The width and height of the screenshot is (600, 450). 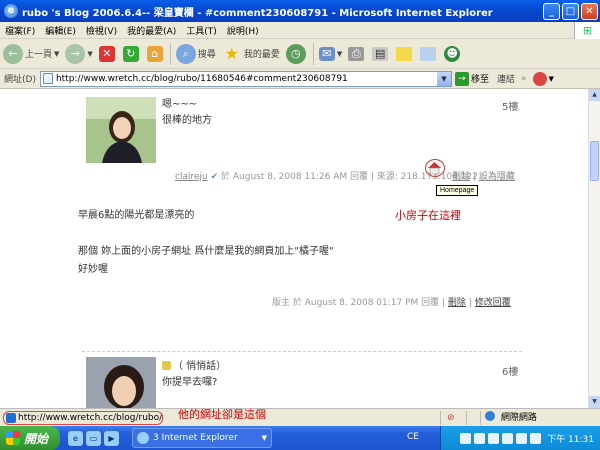 What do you see at coordinates (524, 79) in the screenshot?
I see `links-chevron-icon: »` at bounding box center [524, 79].